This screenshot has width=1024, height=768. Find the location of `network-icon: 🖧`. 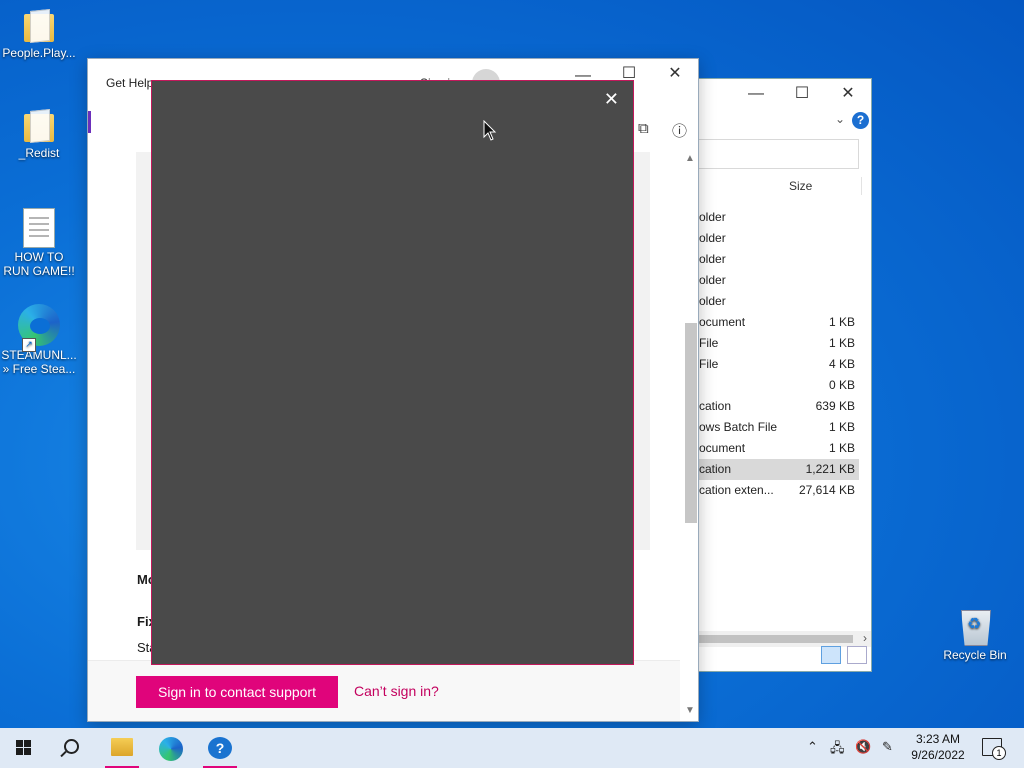

network-icon: 🖧 is located at coordinates (837, 750).